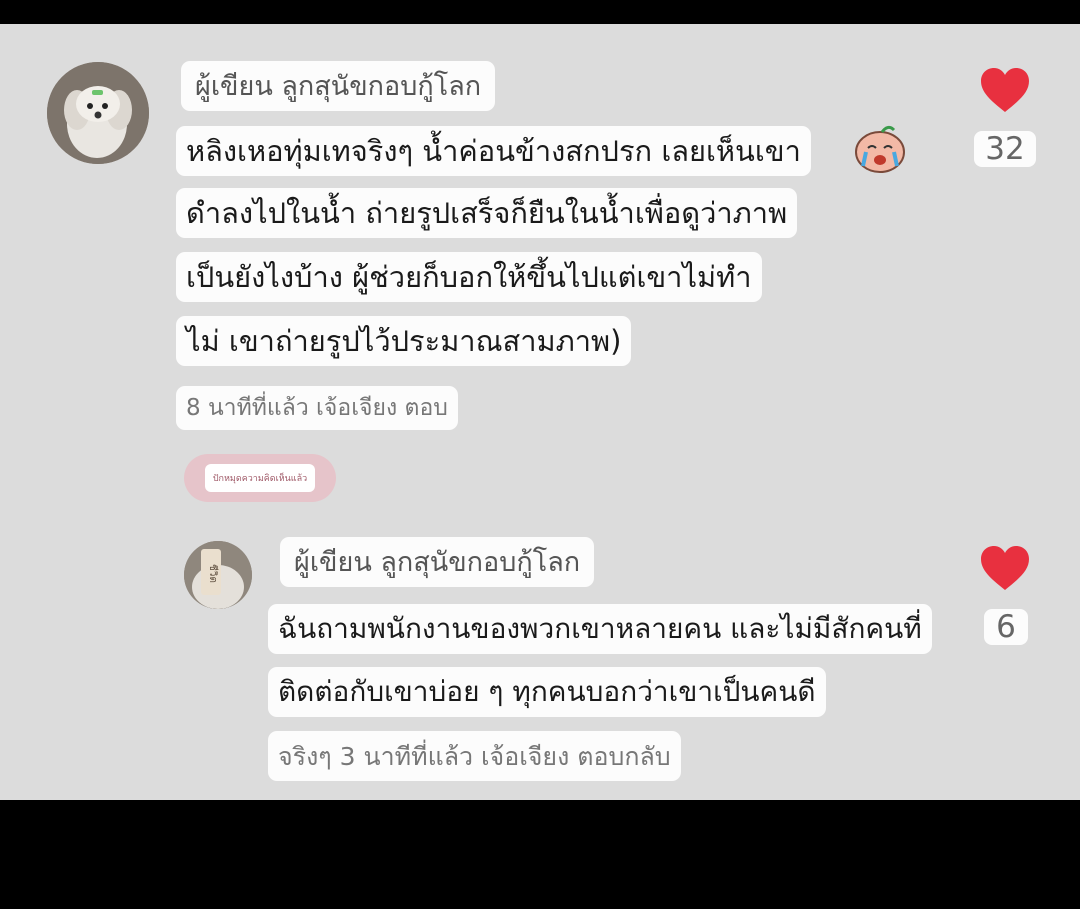 The height and width of the screenshot is (909, 1080). Describe the element at coordinates (1006, 627) in the screenshot. I see `reply-like-count: 6` at that location.